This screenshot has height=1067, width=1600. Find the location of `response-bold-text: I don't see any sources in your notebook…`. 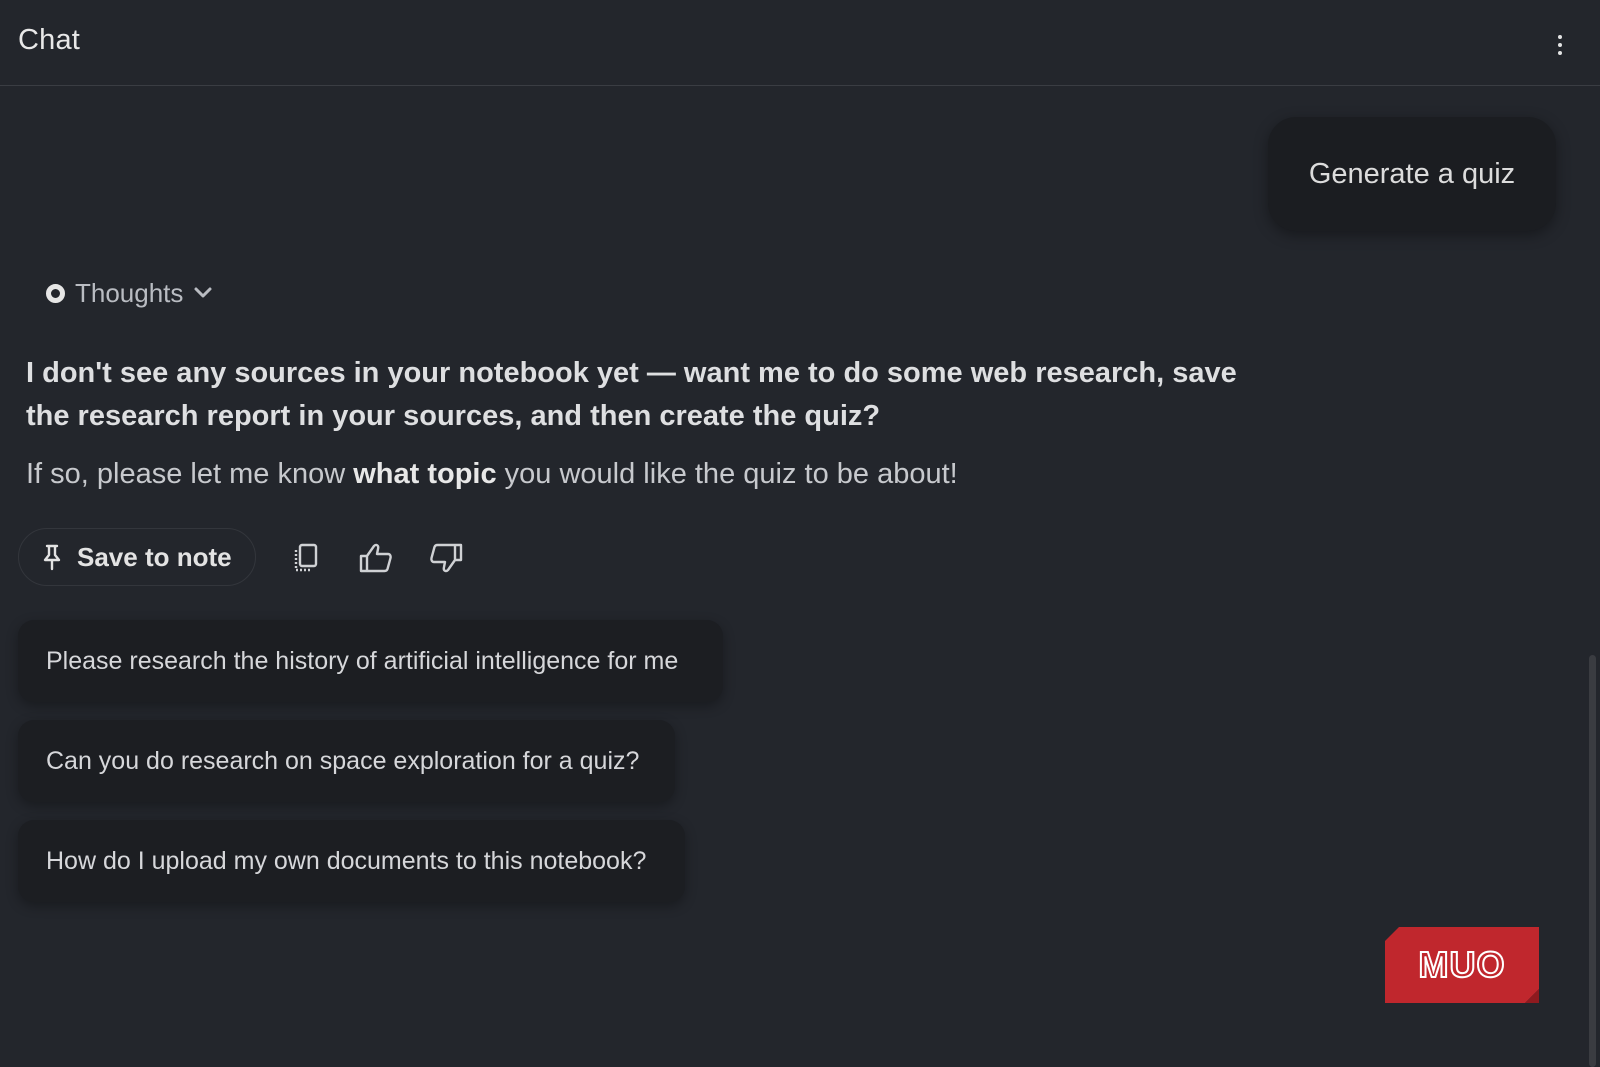

response-bold-text: I don't see any sources in your notebook… is located at coordinates (631, 394).